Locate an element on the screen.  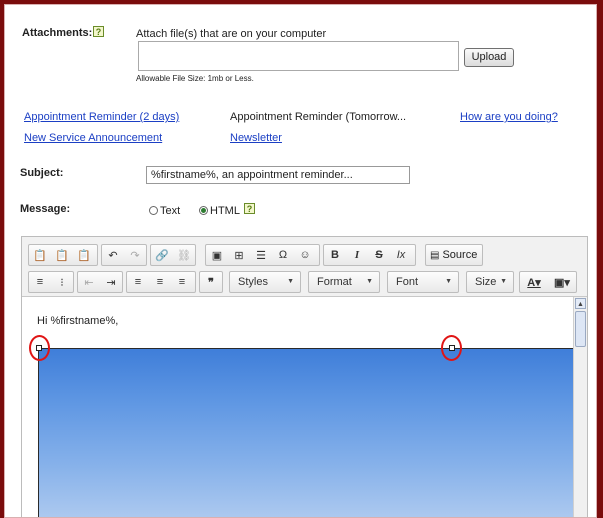
font-combo: Font ▼ is located at coordinates (423, 282).